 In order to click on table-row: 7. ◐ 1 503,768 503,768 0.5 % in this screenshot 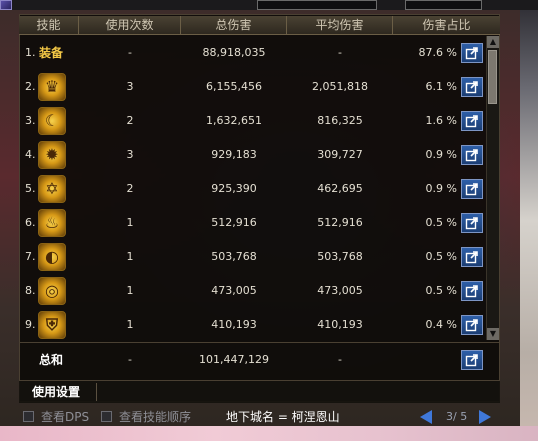, I will do `click(252, 257)`.